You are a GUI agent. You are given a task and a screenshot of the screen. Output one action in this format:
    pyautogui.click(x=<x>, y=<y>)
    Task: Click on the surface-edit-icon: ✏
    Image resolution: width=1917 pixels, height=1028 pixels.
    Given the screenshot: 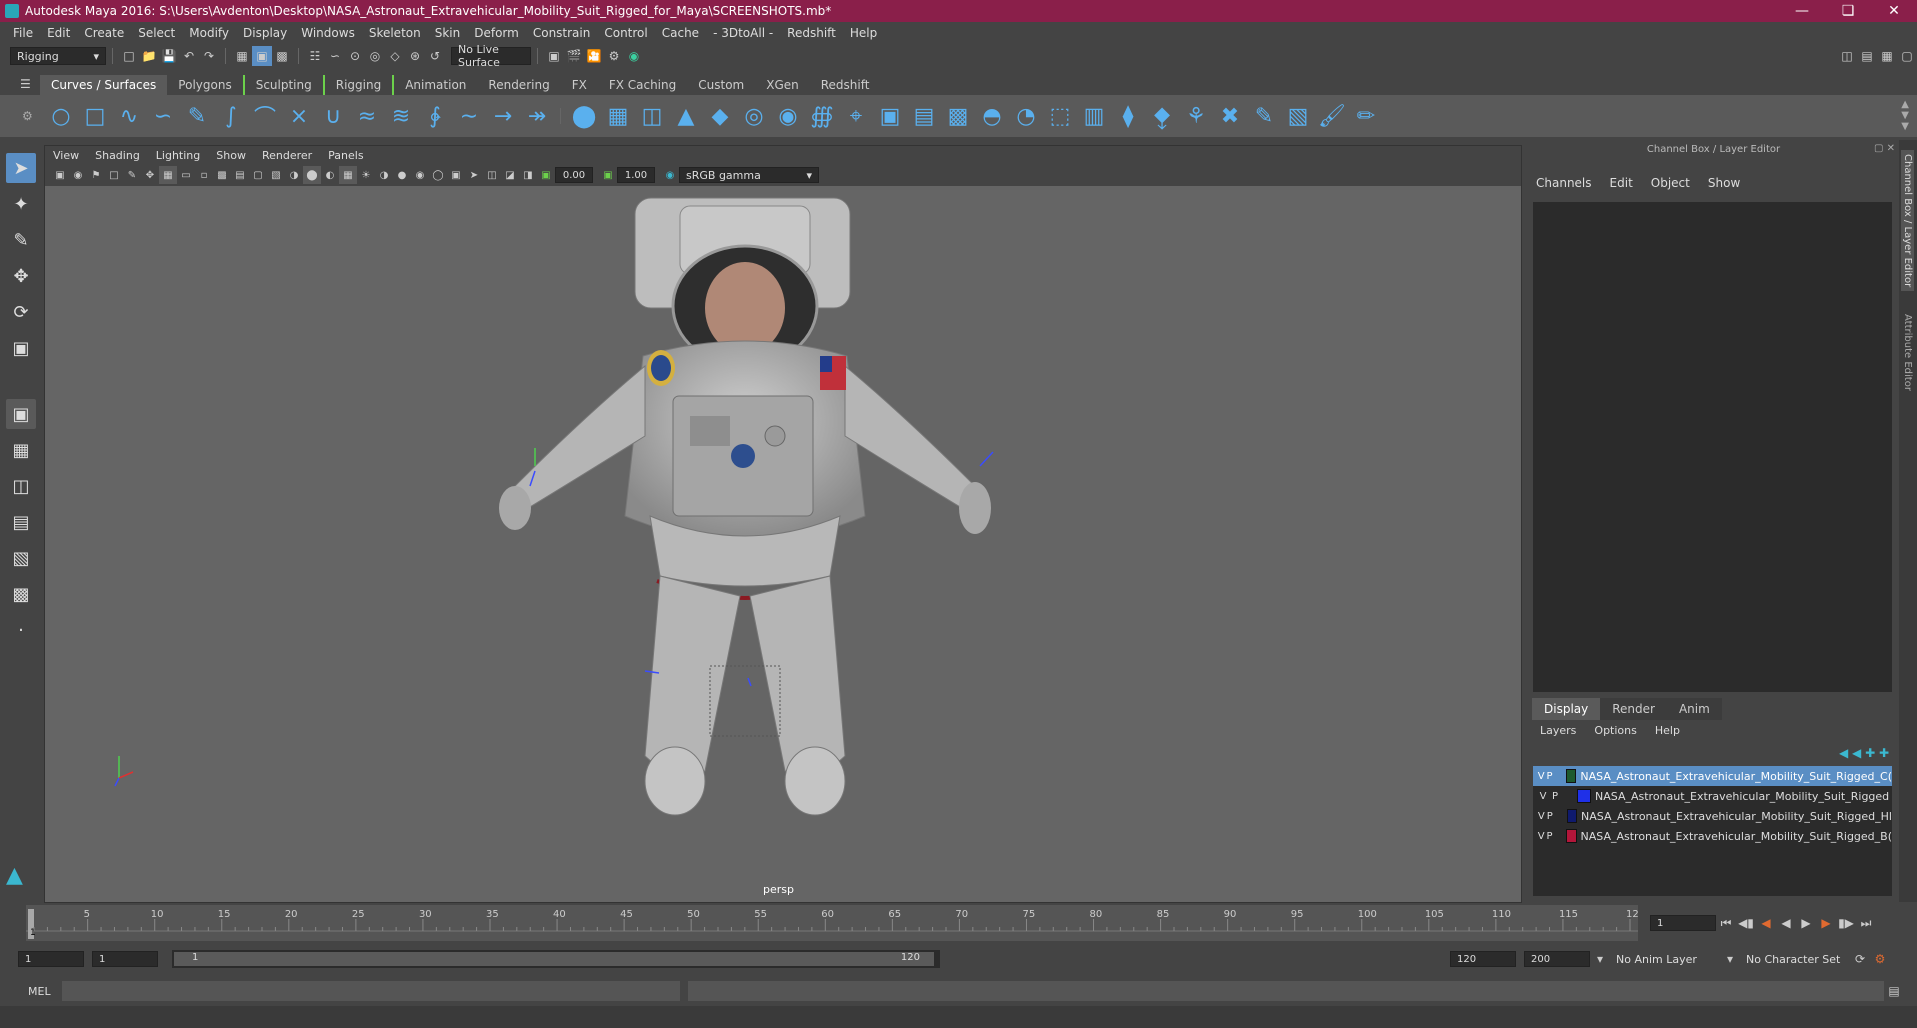 What is the action you would take?
    pyautogui.click(x=1366, y=116)
    